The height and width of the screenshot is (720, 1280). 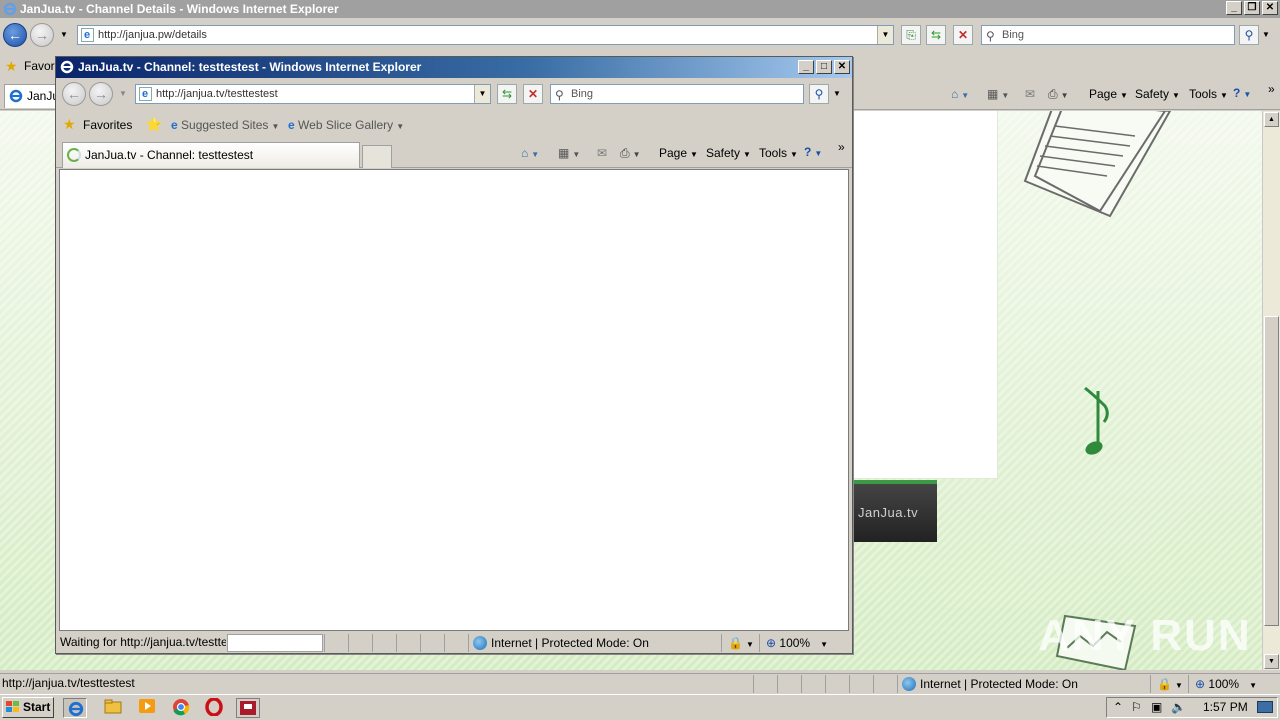 What do you see at coordinates (837, 93) in the screenshot?
I see `popup-search-options-dropdown: ▼` at bounding box center [837, 93].